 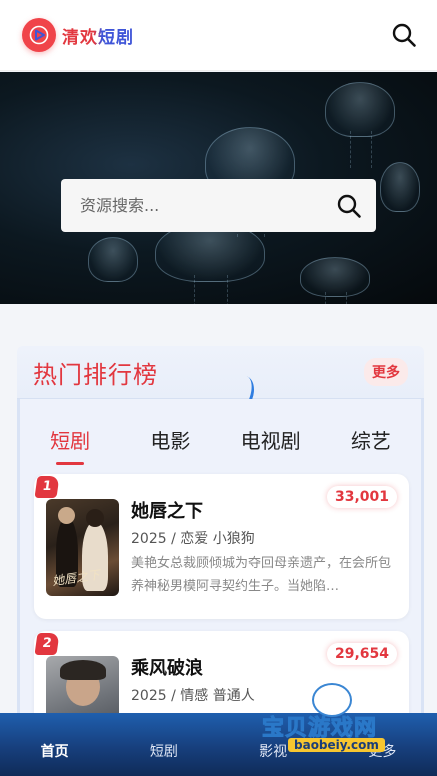 I want to click on view-count-badge: 29,654, so click(x=361, y=654).